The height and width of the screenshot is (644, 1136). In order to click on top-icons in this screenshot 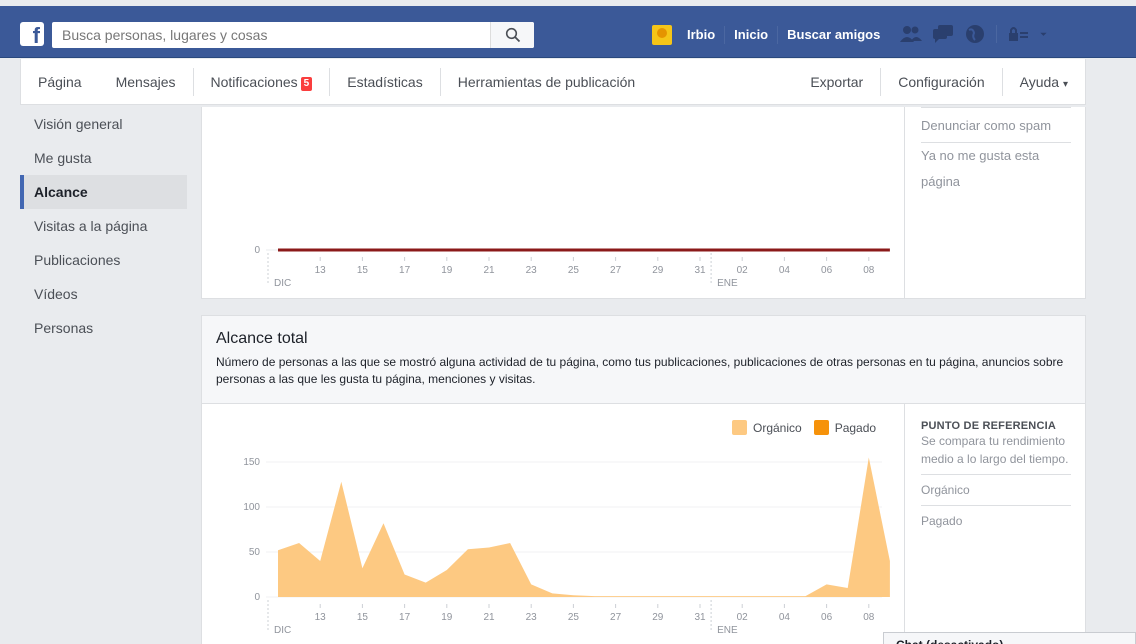, I will do `click(976, 34)`.